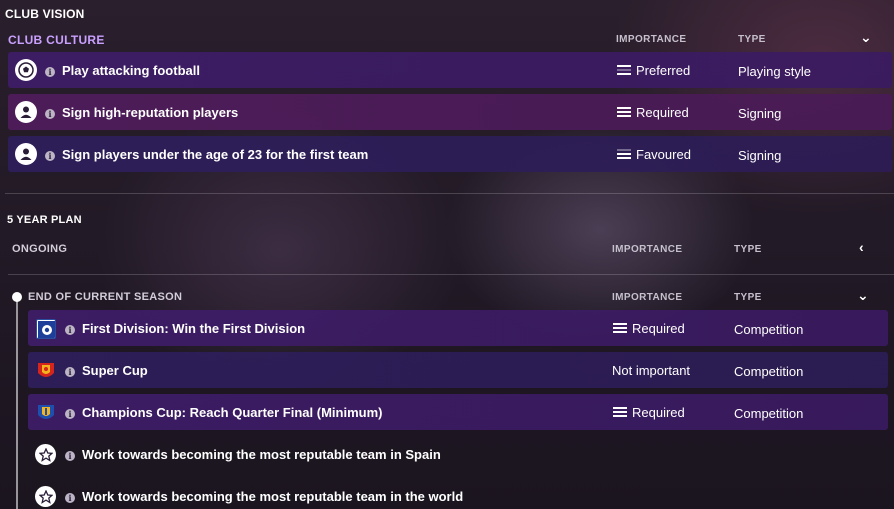 The width and height of the screenshot is (894, 509). What do you see at coordinates (39, 249) in the screenshot?
I see `ongoing-title: ONGOING` at bounding box center [39, 249].